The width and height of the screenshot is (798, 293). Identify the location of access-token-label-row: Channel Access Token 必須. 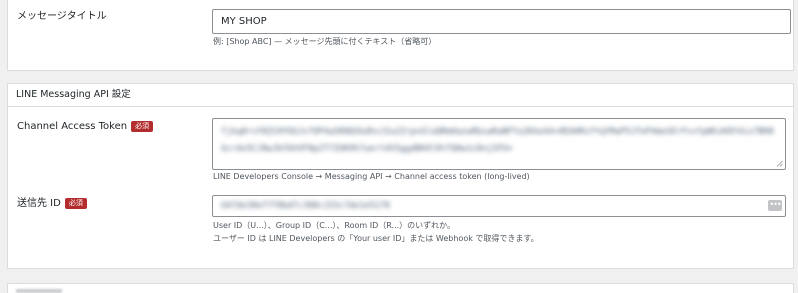
(85, 126).